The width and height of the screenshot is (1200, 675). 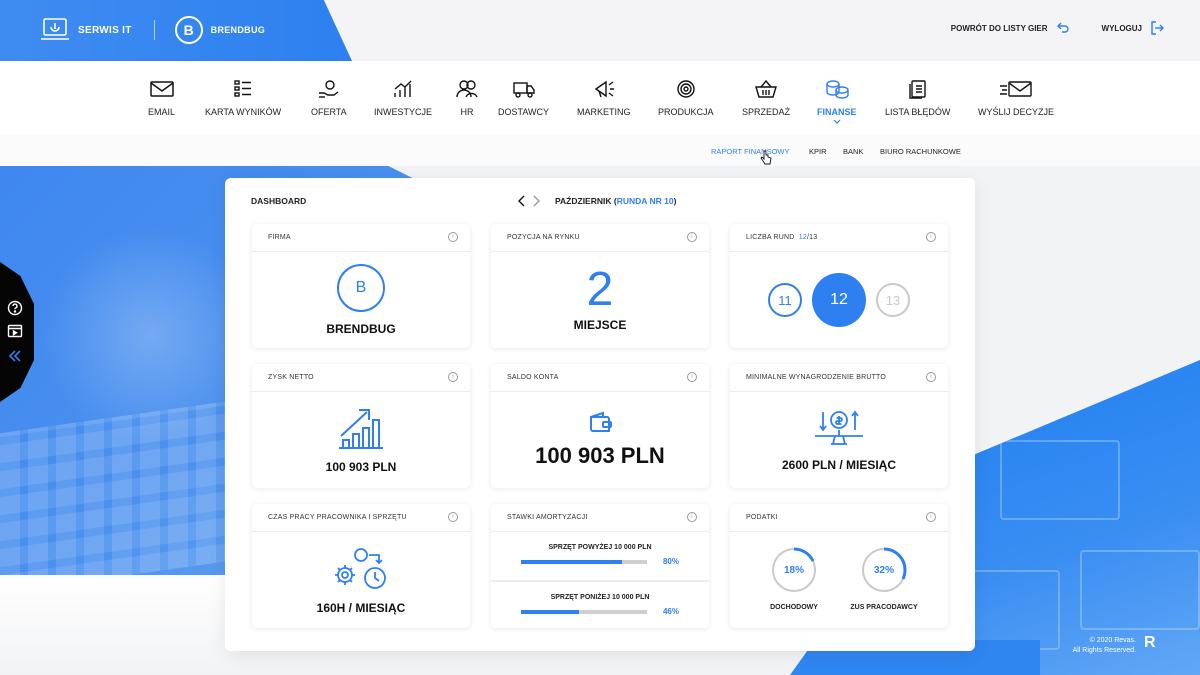 I want to click on logout-button: WYLOGUJ, so click(x=1133, y=28).